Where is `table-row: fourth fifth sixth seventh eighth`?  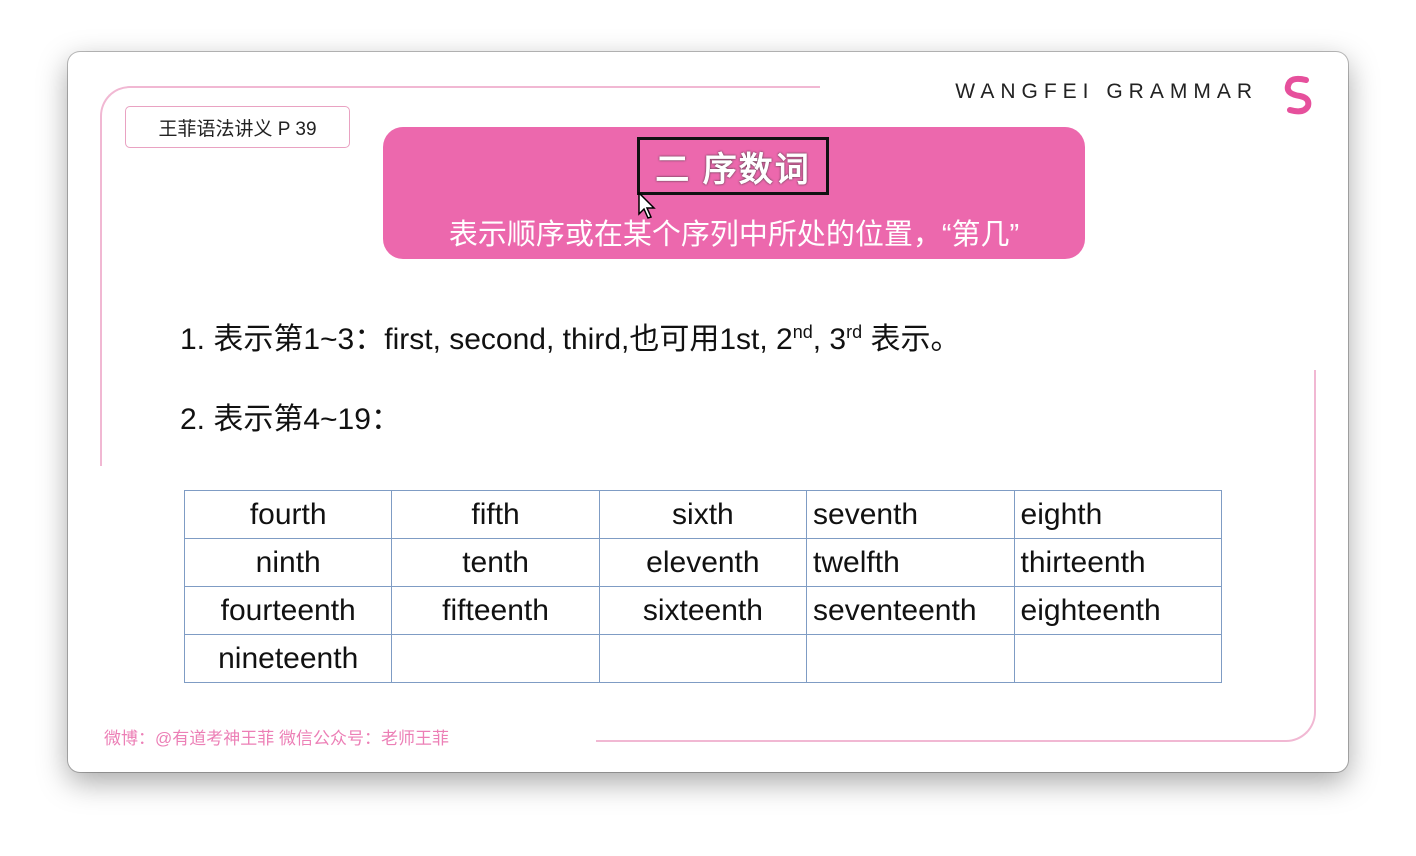
table-row: fourth fifth sixth seventh eighth is located at coordinates (703, 514).